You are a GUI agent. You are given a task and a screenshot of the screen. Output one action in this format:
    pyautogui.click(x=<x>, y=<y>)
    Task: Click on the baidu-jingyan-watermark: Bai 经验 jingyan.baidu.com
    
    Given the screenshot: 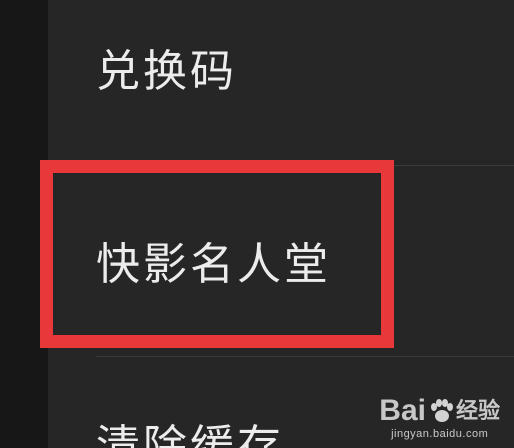 What is the action you would take?
    pyautogui.click(x=439, y=418)
    